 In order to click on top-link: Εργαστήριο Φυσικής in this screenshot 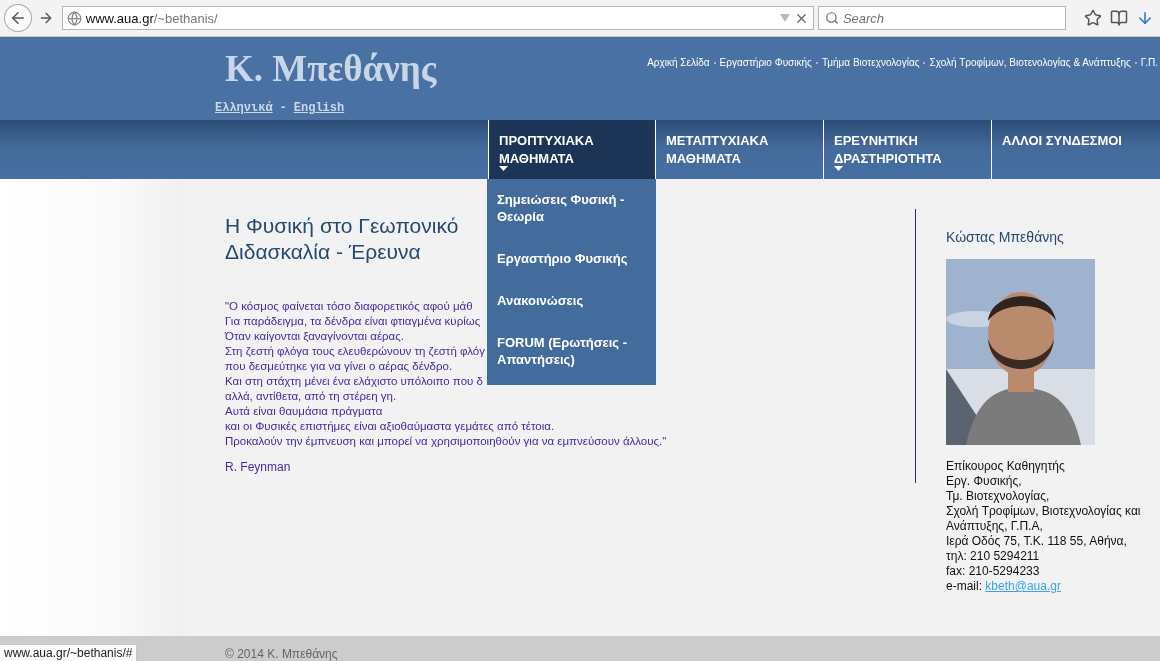, I will do `click(765, 62)`.